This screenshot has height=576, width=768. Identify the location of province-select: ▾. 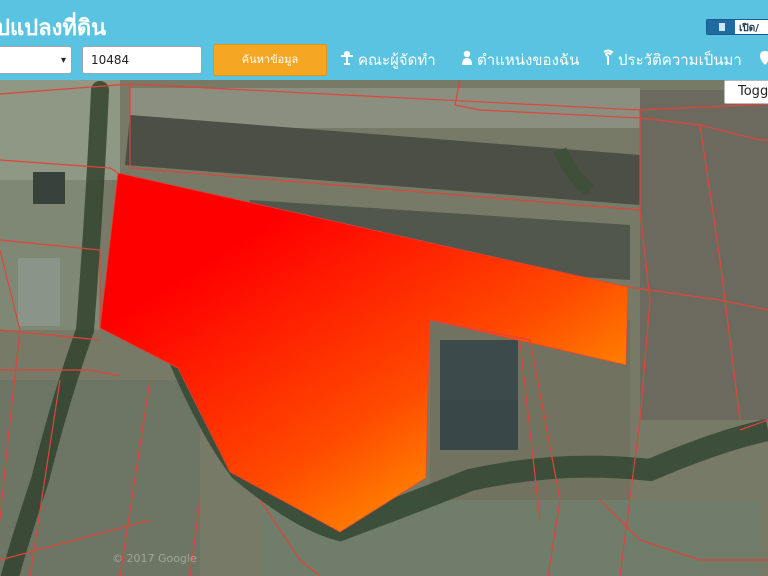
(36, 60).